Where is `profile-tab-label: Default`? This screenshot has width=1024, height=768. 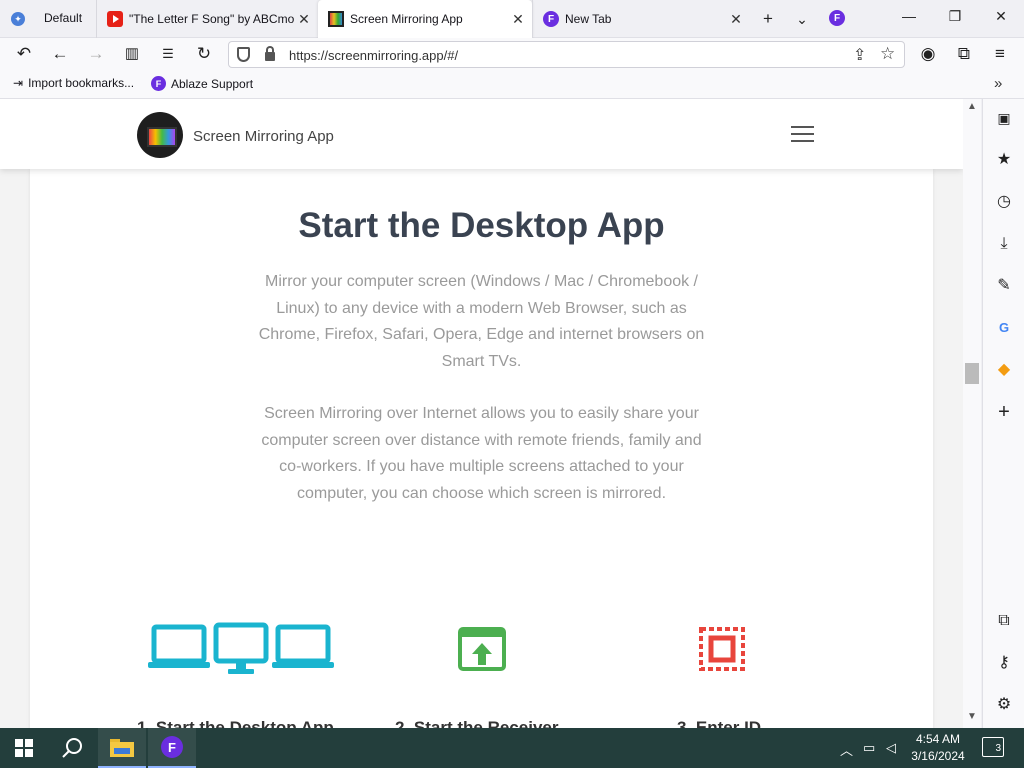
profile-tab-label: Default is located at coordinates (63, 17).